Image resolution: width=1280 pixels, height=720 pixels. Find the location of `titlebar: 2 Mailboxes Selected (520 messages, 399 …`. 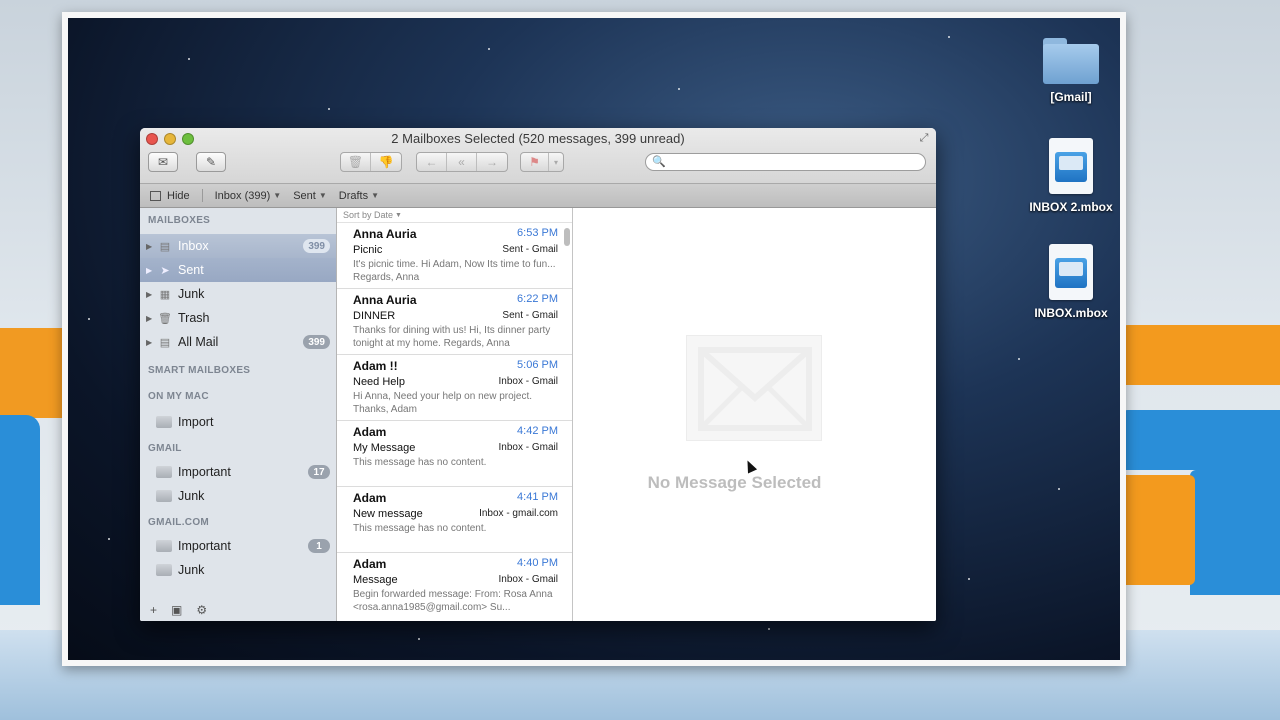

titlebar: 2 Mailboxes Selected (520 messages, 399 … is located at coordinates (538, 156).